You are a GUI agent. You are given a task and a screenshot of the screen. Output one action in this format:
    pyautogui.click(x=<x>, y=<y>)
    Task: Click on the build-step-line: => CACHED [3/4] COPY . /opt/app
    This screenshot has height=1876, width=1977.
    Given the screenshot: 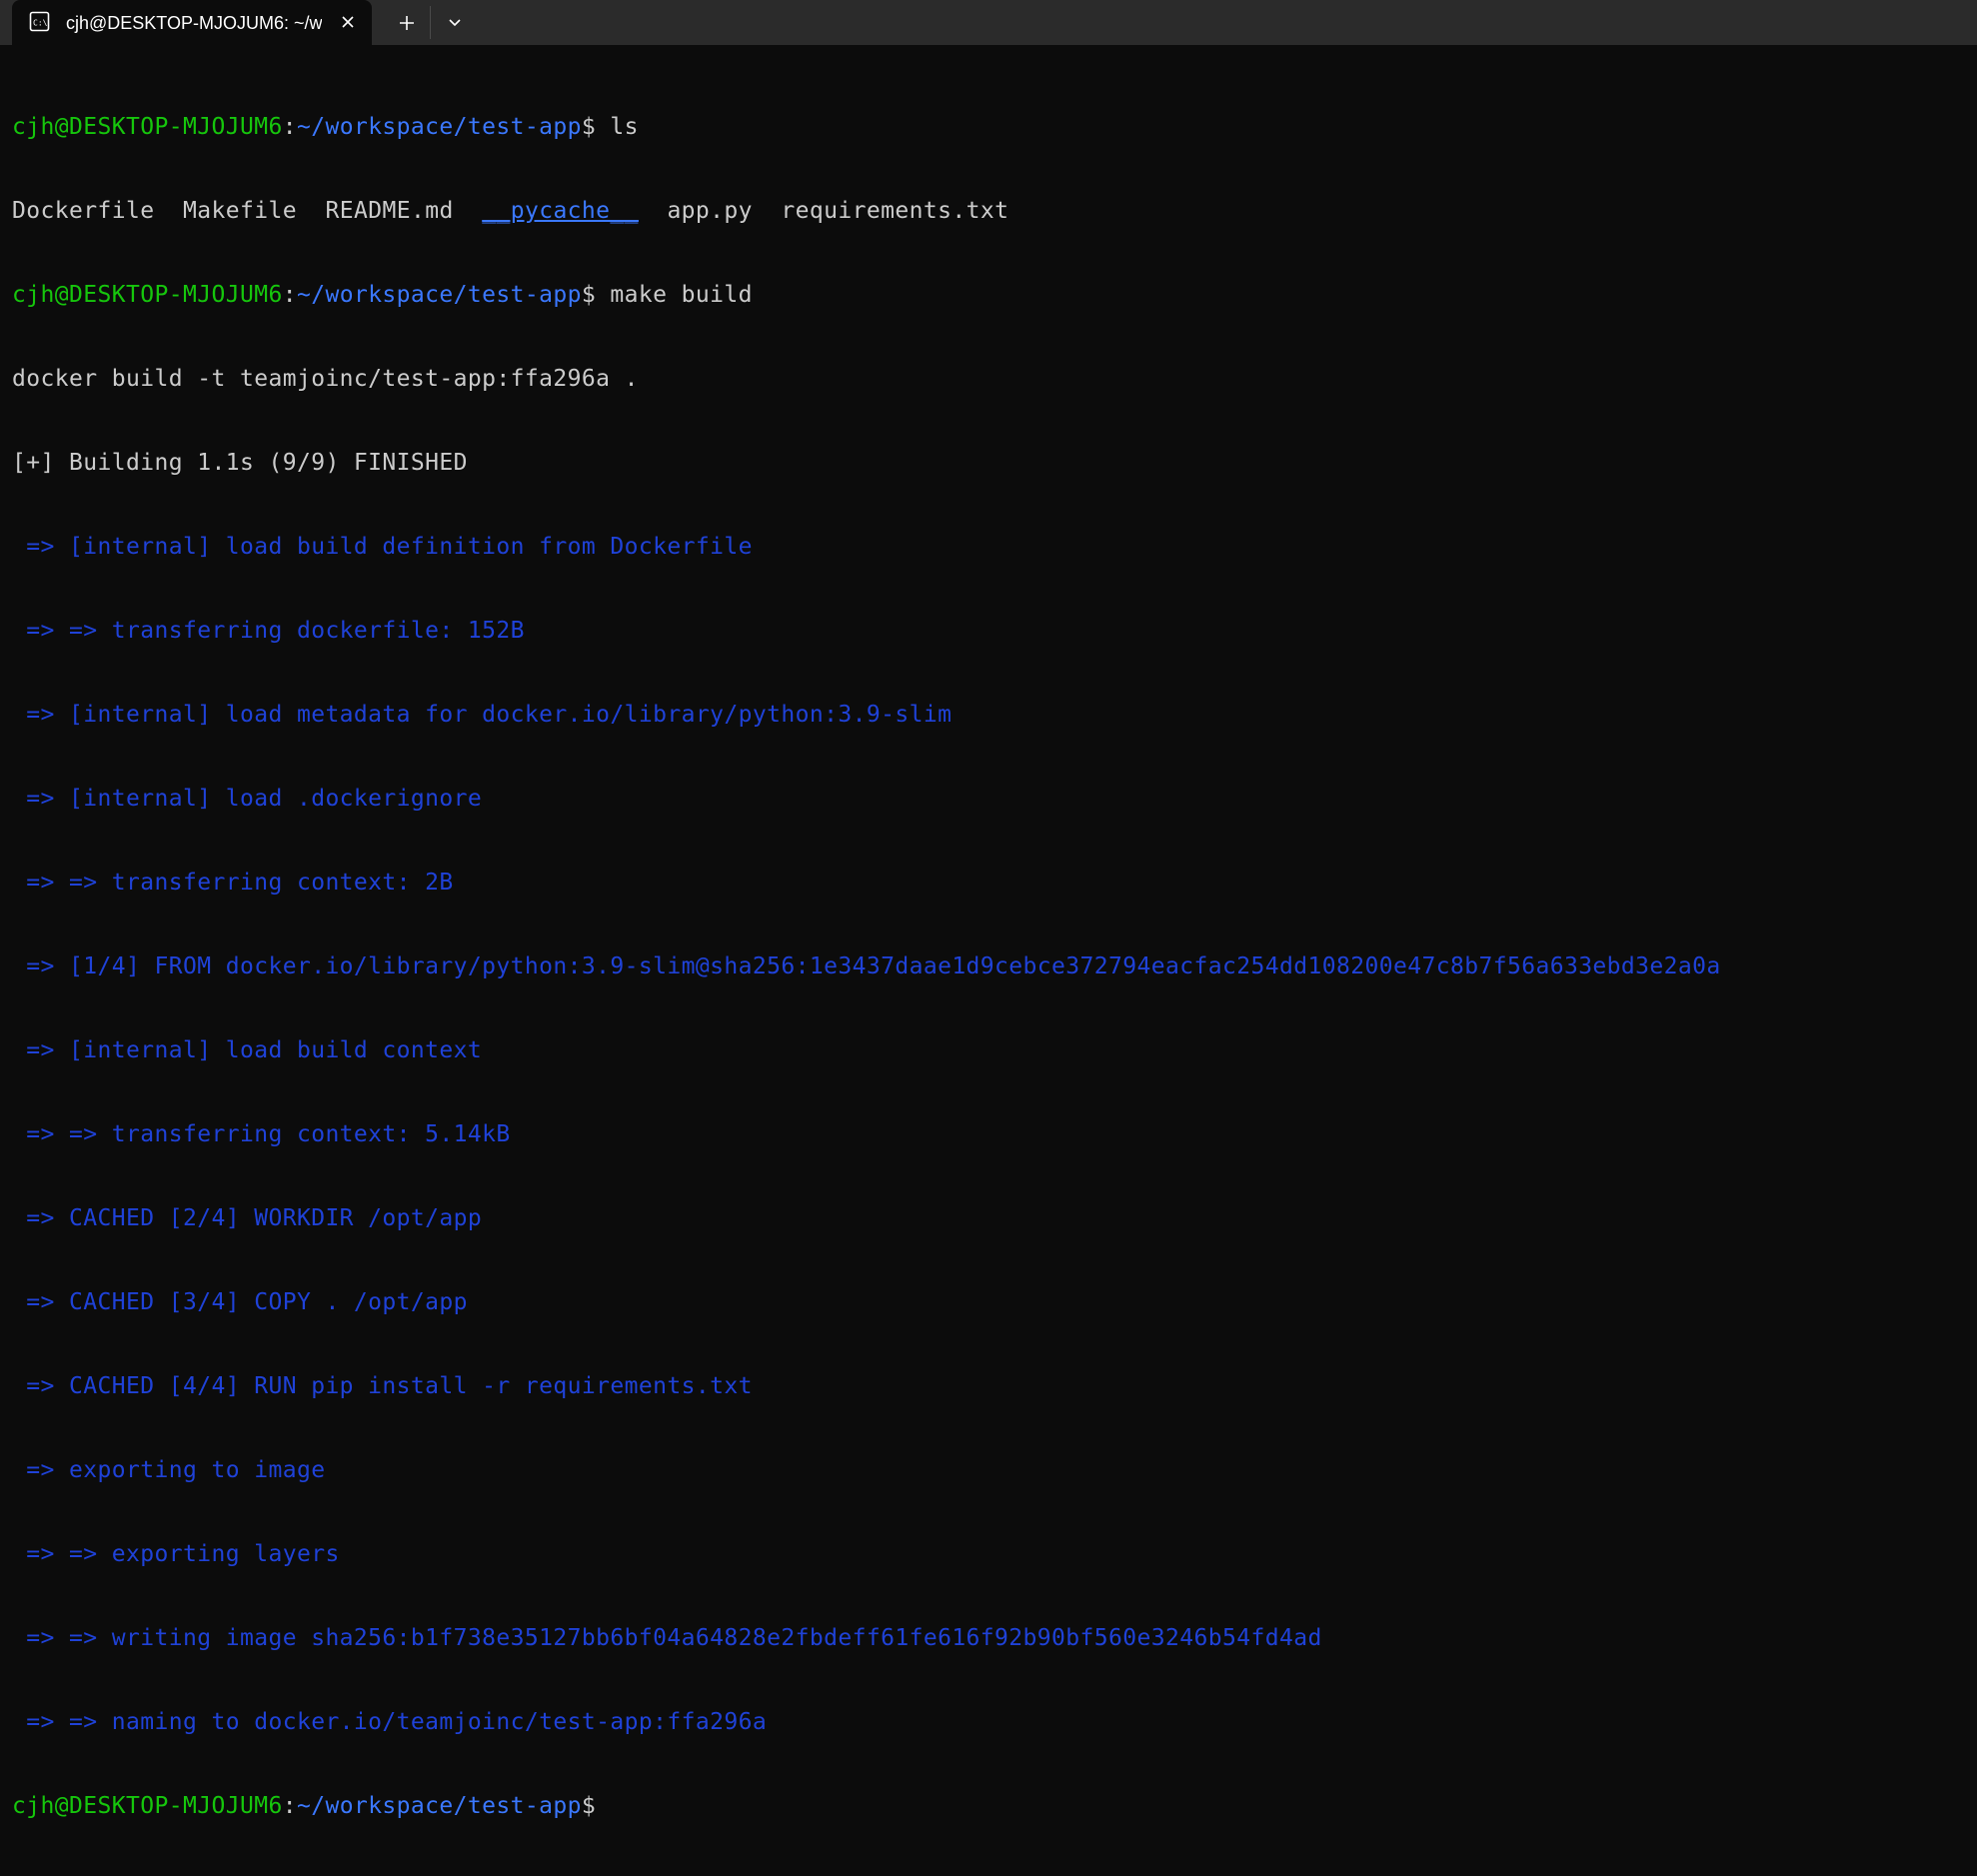 What is the action you would take?
    pyautogui.click(x=240, y=1302)
    